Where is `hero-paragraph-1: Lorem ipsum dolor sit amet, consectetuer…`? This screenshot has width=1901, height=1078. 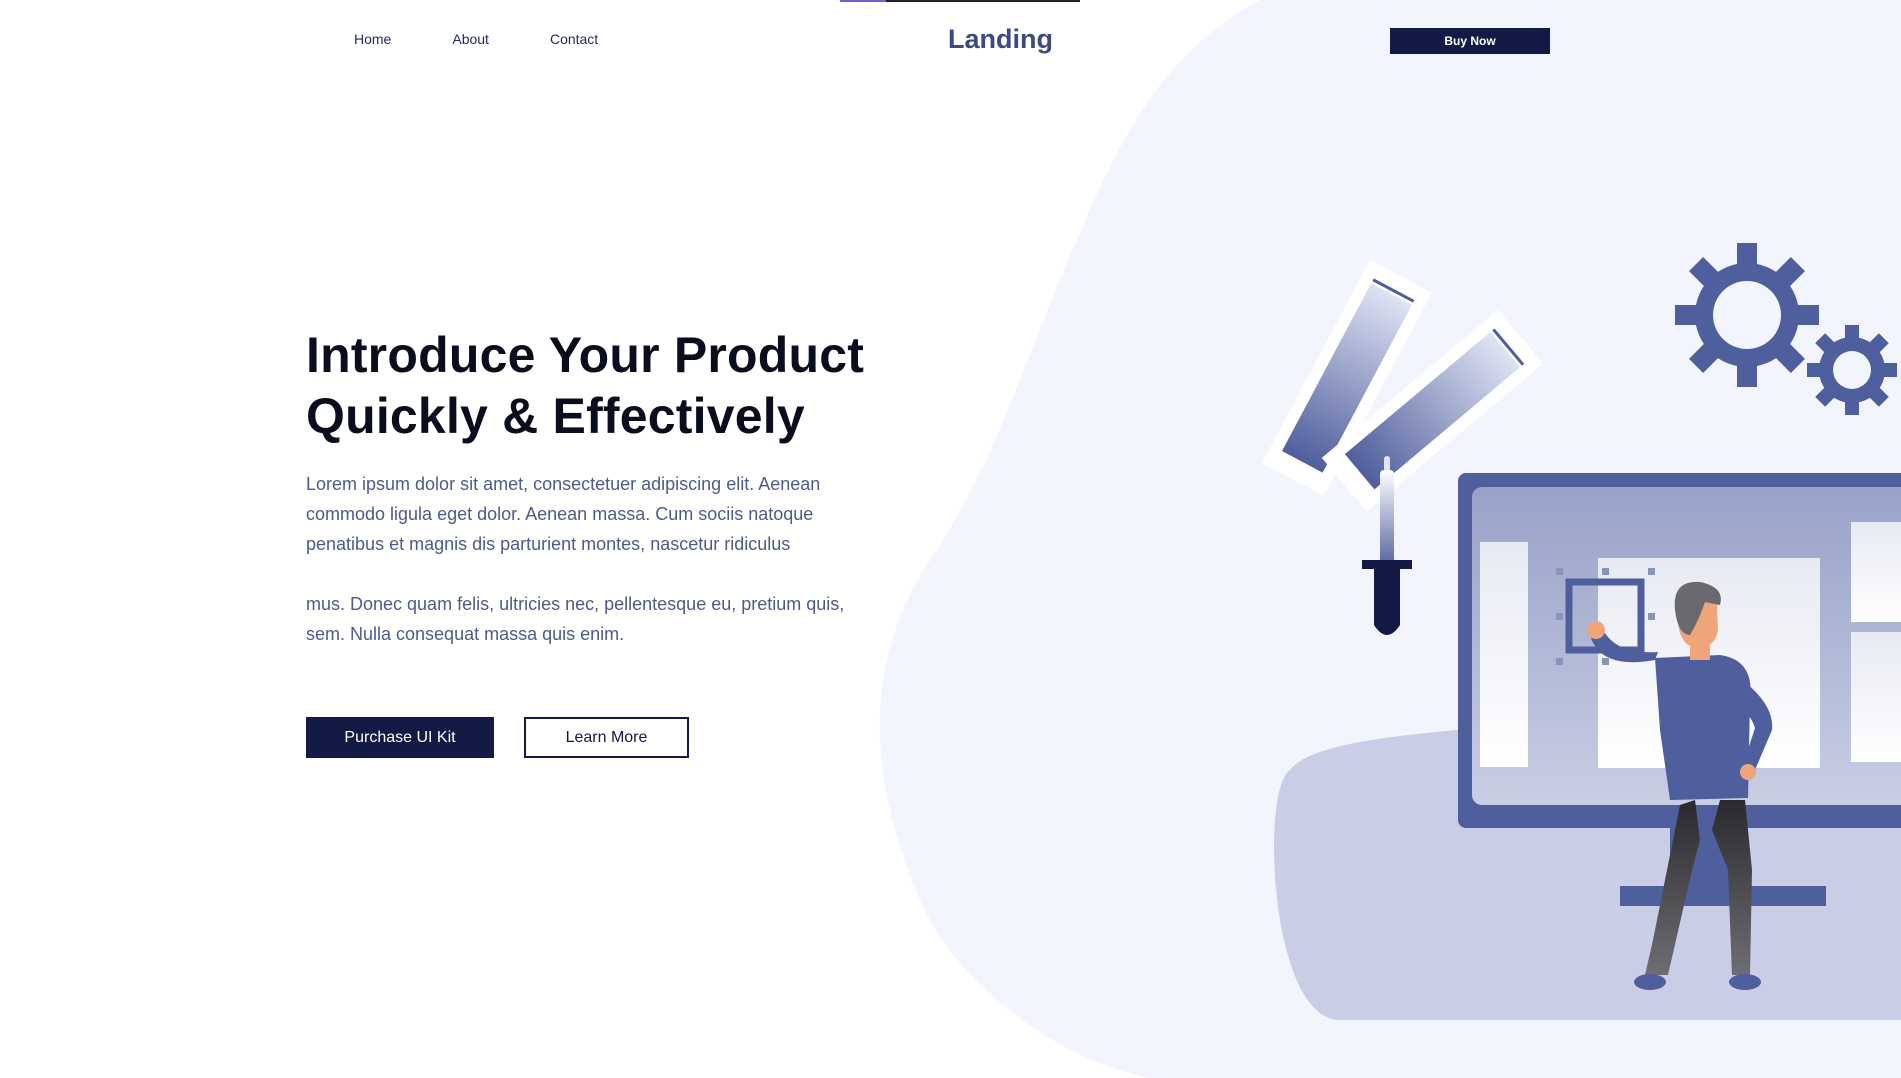
hero-paragraph-1: Lorem ipsum dolor sit amet, consectetuer… is located at coordinates (563, 514).